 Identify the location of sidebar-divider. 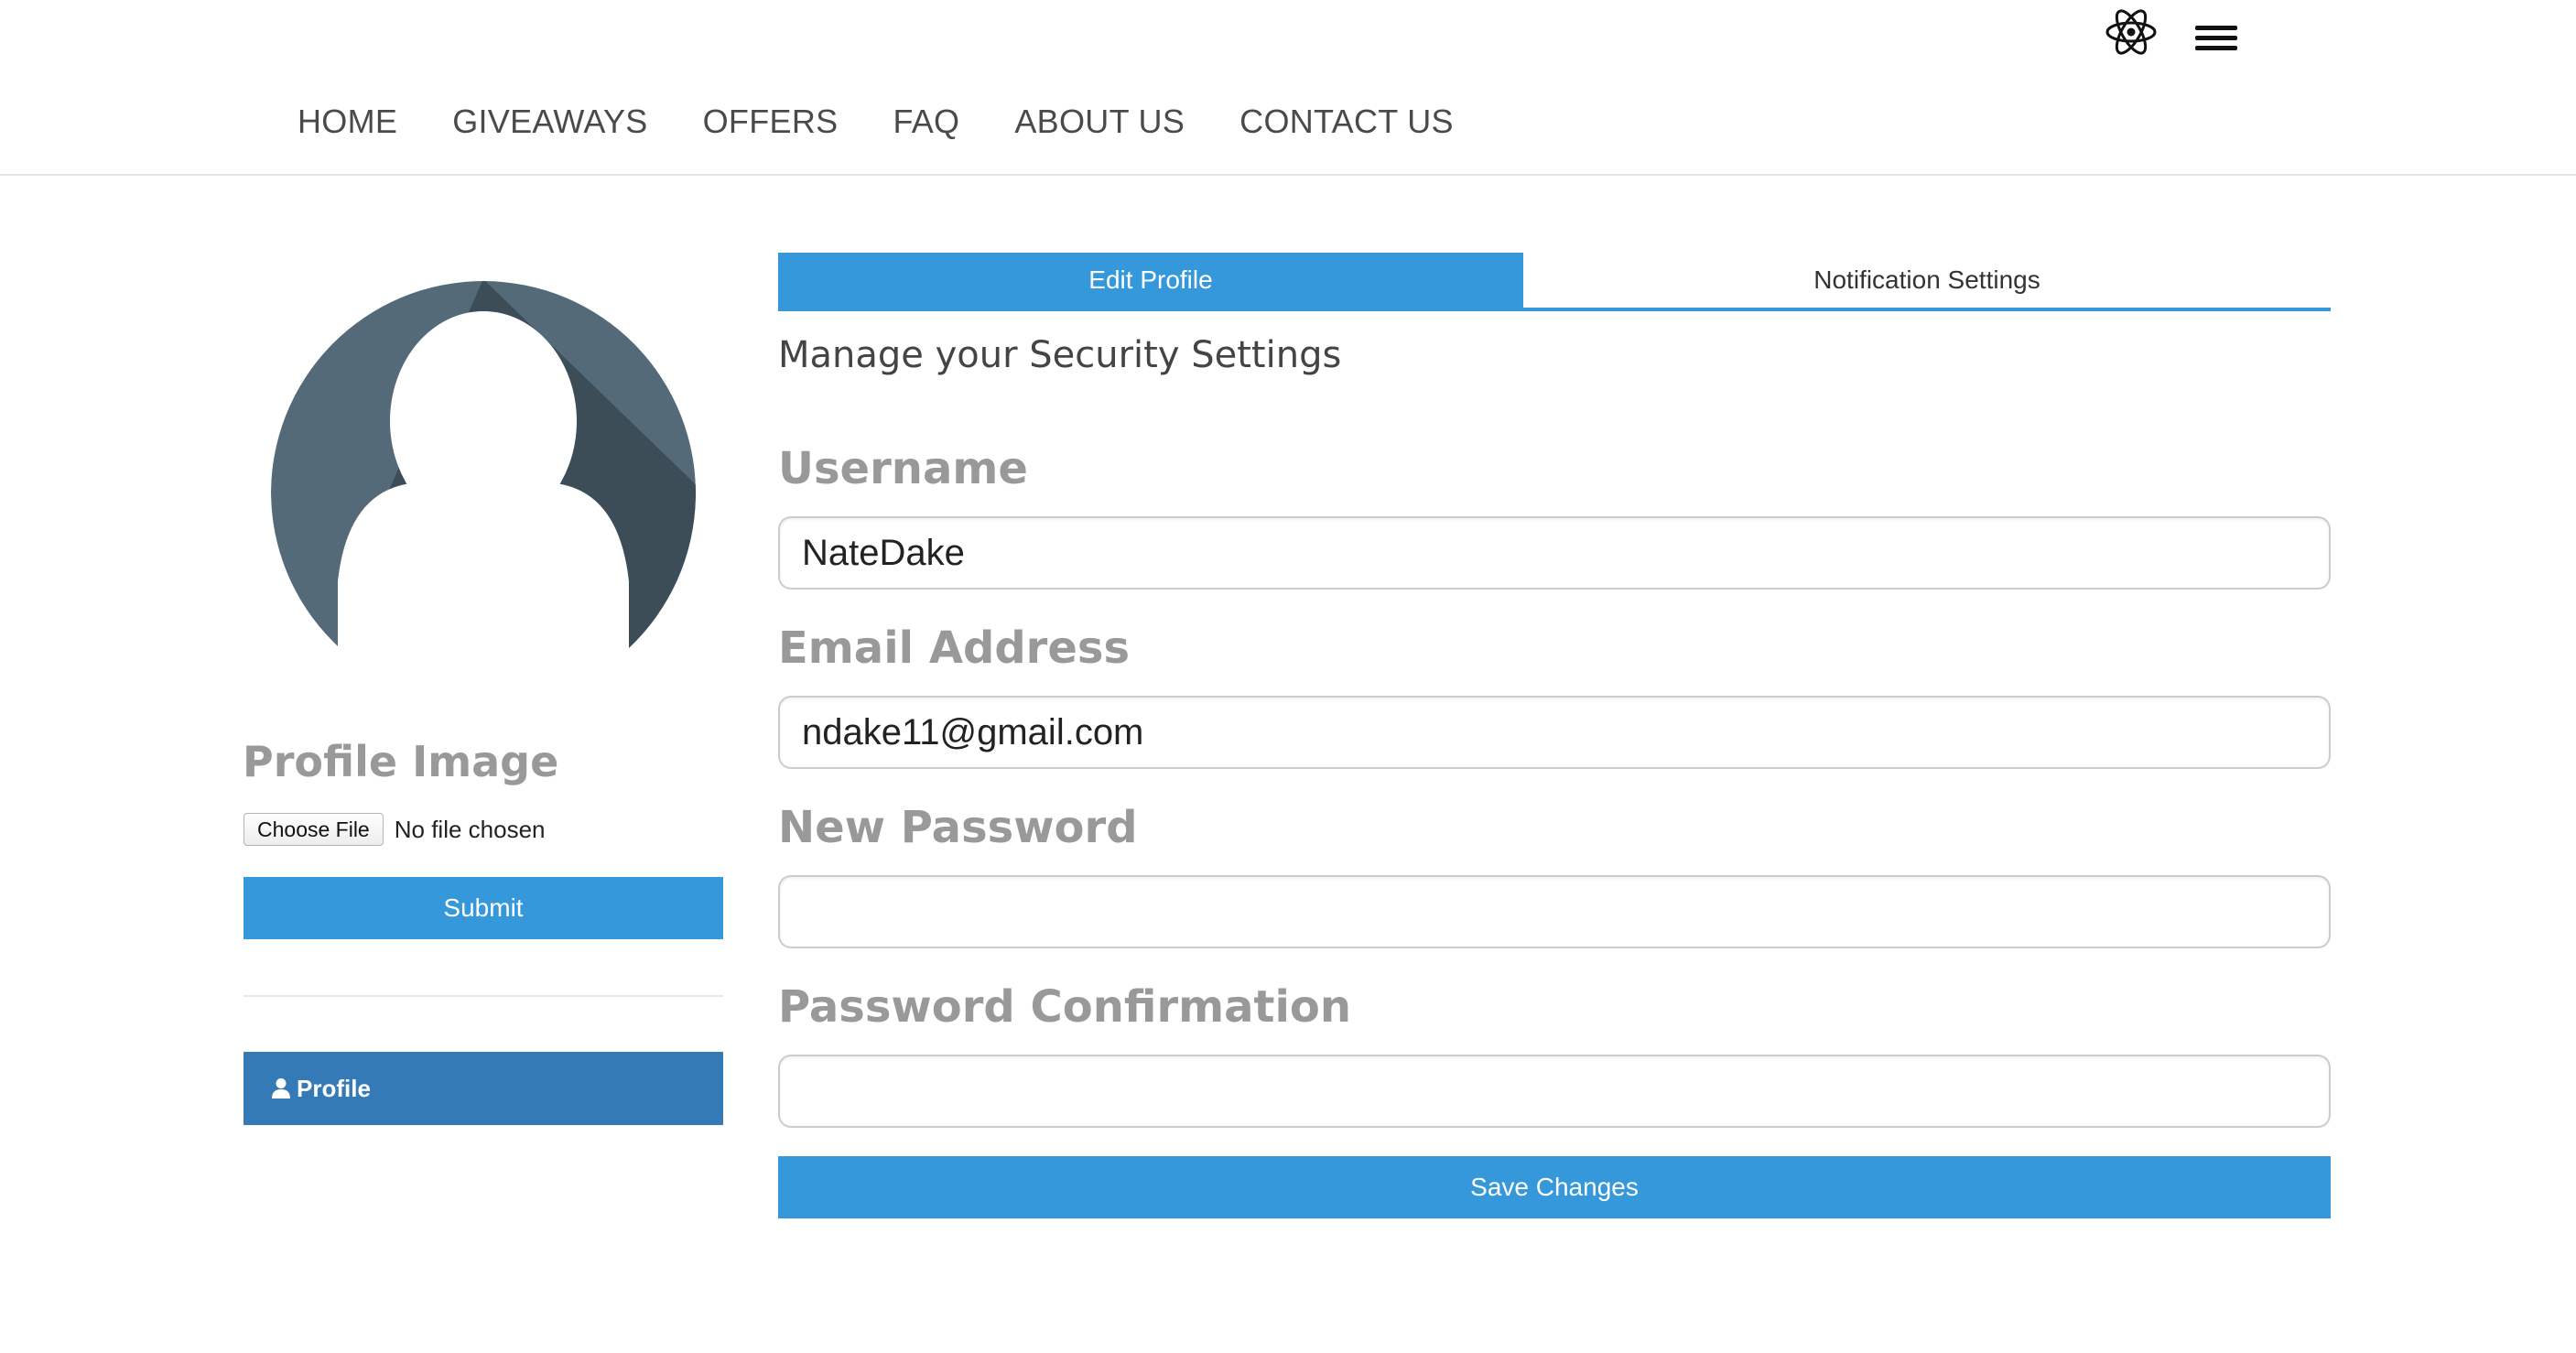
(484, 996).